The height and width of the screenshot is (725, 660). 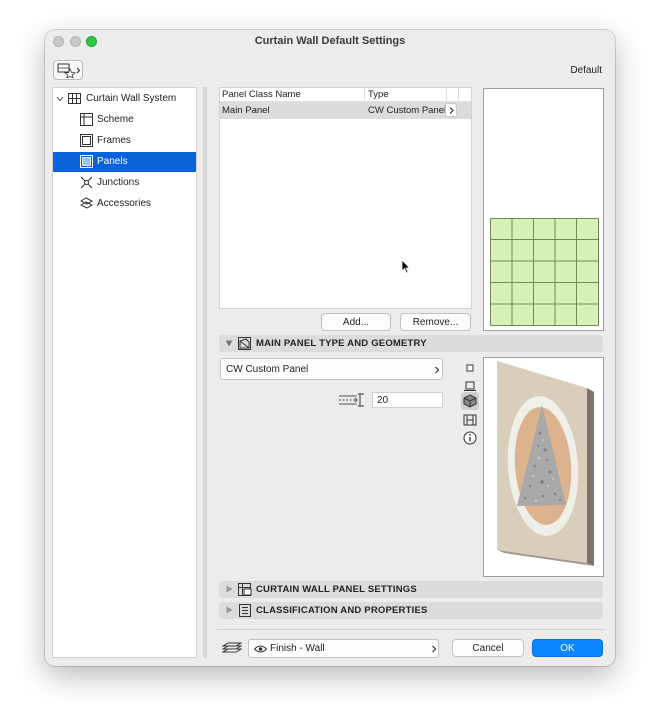 What do you see at coordinates (245, 610) in the screenshot?
I see `classification-icon` at bounding box center [245, 610].